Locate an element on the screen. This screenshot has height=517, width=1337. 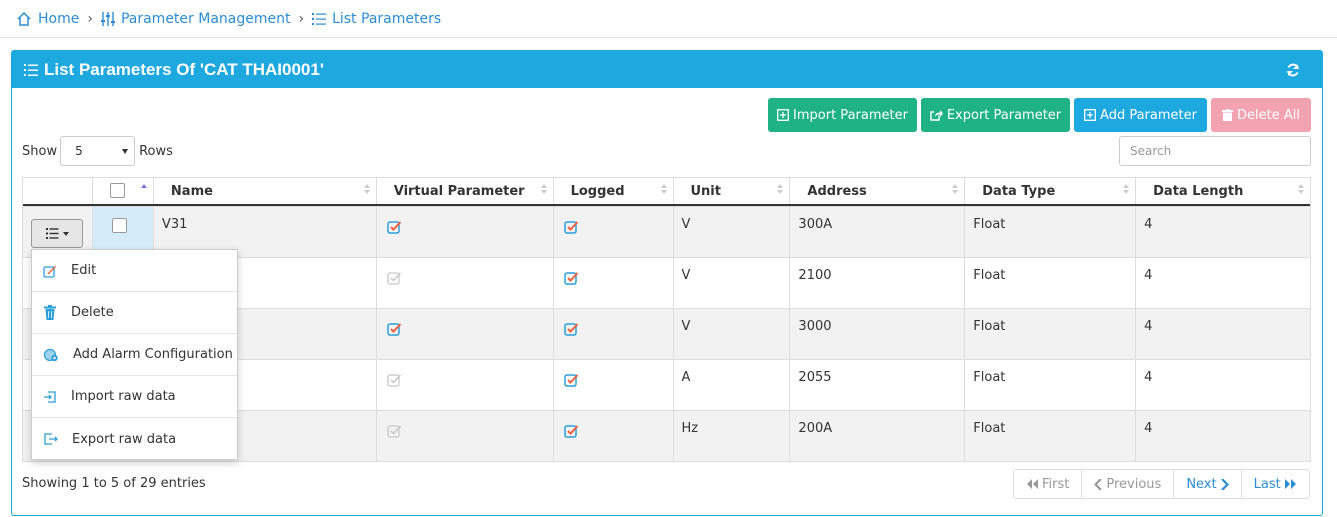
rows-per-page-value: 5 is located at coordinates (79, 151).